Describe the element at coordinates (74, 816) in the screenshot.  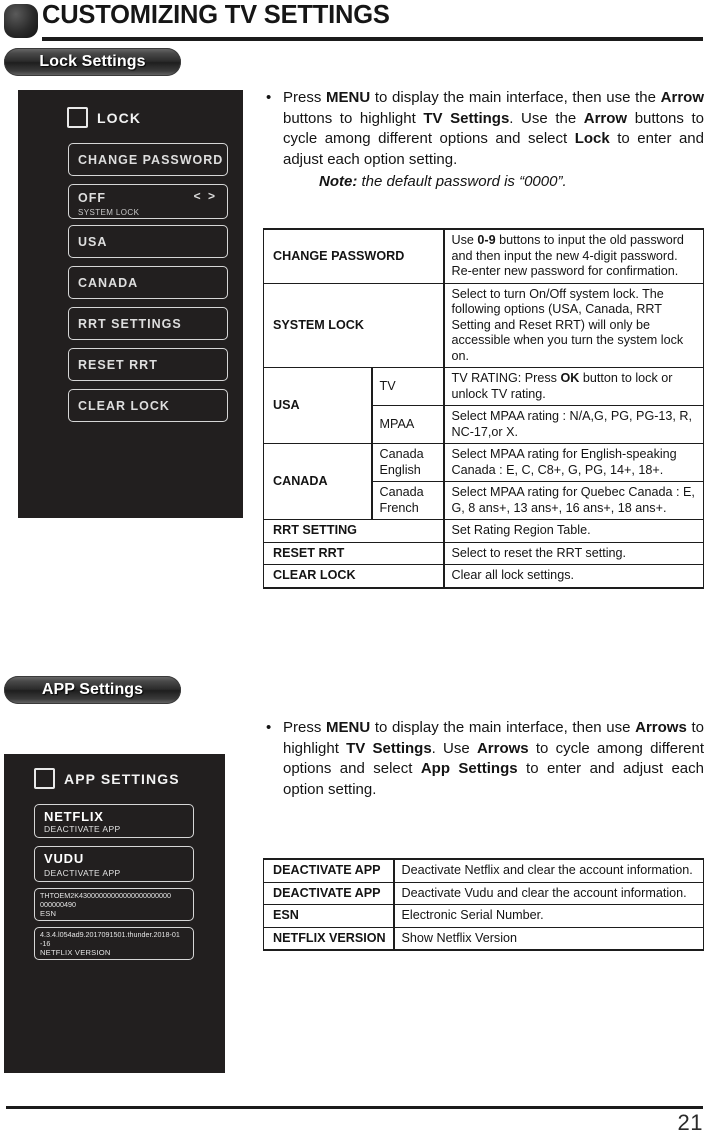
I see `osd-item-netflix-title: NETFLIX` at that location.